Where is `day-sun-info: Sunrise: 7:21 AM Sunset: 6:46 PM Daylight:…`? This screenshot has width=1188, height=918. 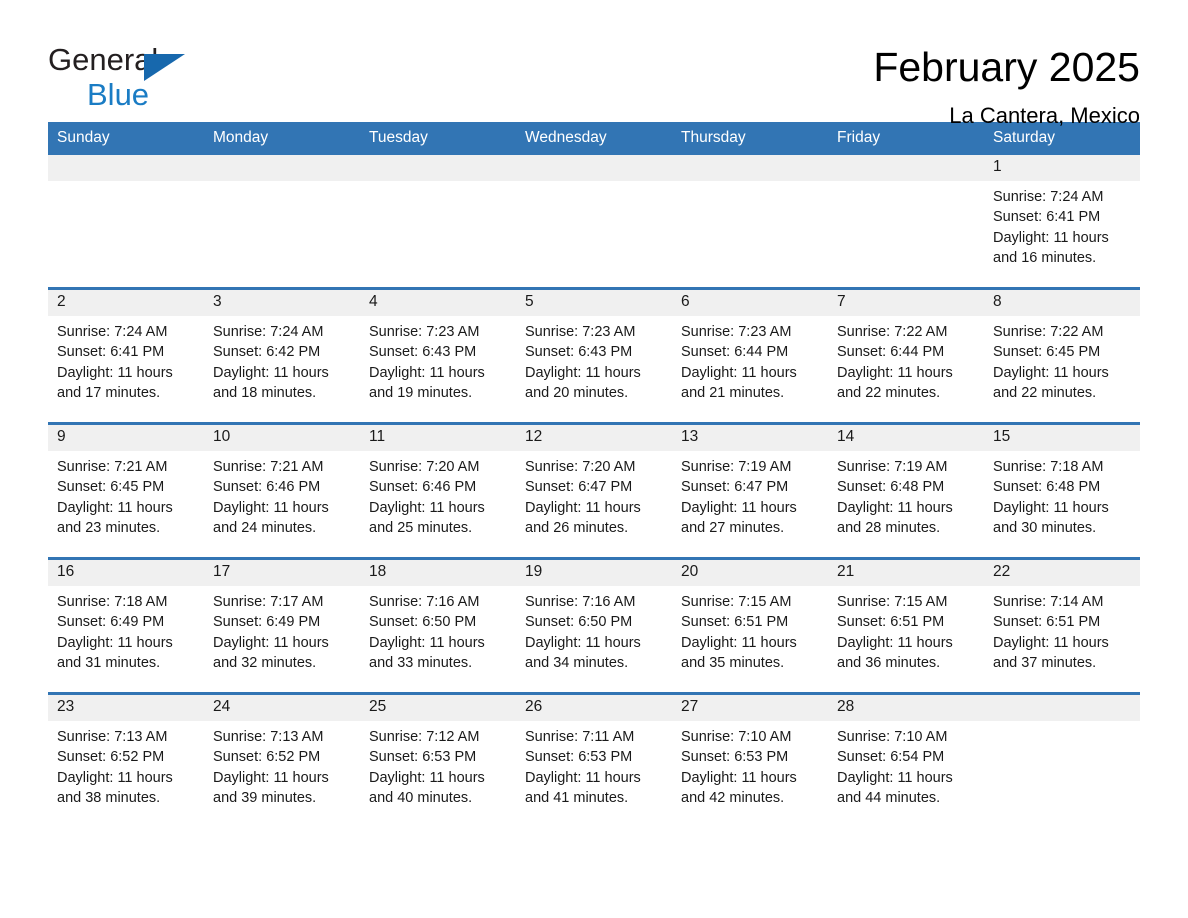
day-sun-info: Sunrise: 7:21 AM Sunset: 6:46 PM Daylight:… is located at coordinates (282, 494).